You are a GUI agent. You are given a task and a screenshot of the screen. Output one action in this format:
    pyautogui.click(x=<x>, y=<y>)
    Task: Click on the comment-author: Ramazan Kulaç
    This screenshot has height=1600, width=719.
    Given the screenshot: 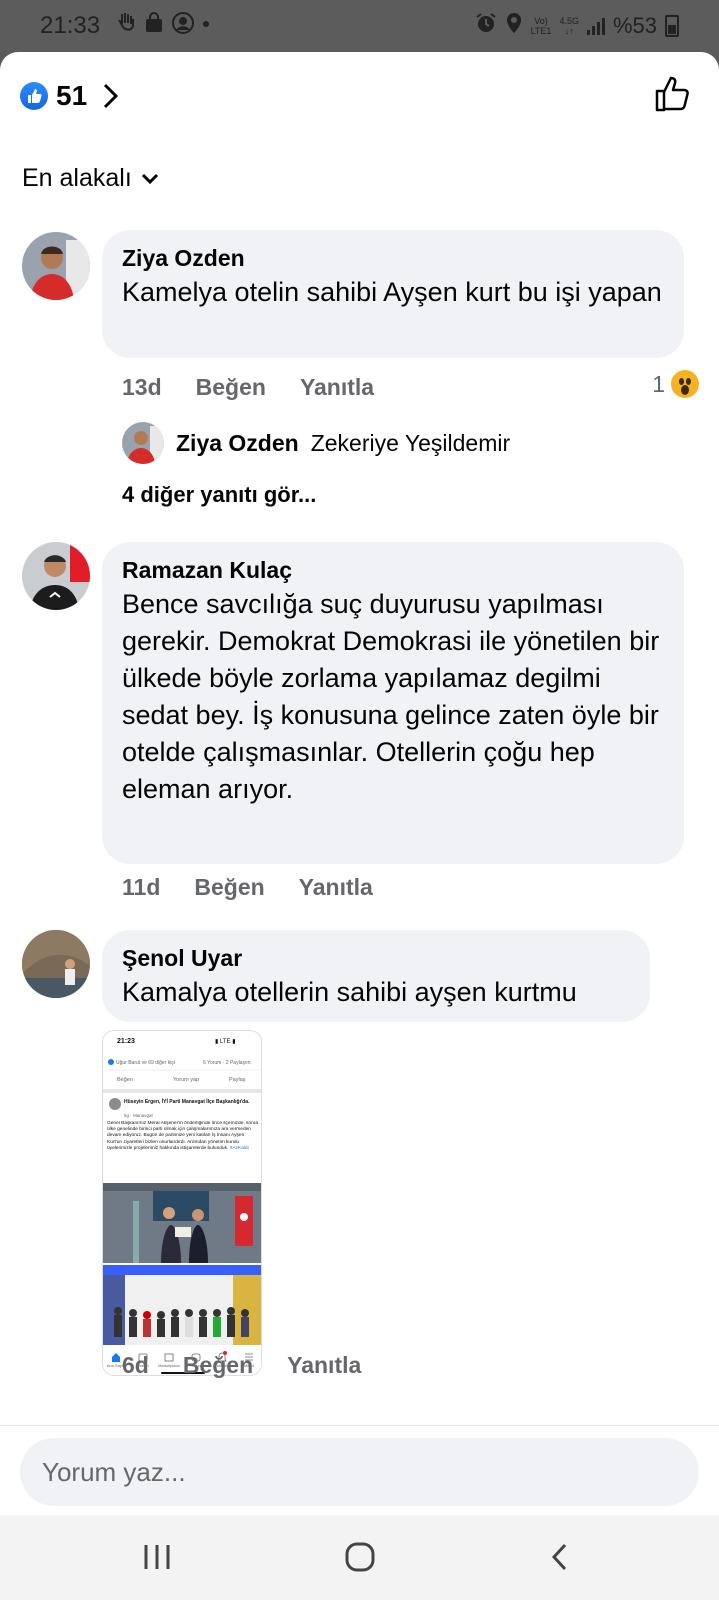 What is the action you would take?
    pyautogui.click(x=393, y=570)
    